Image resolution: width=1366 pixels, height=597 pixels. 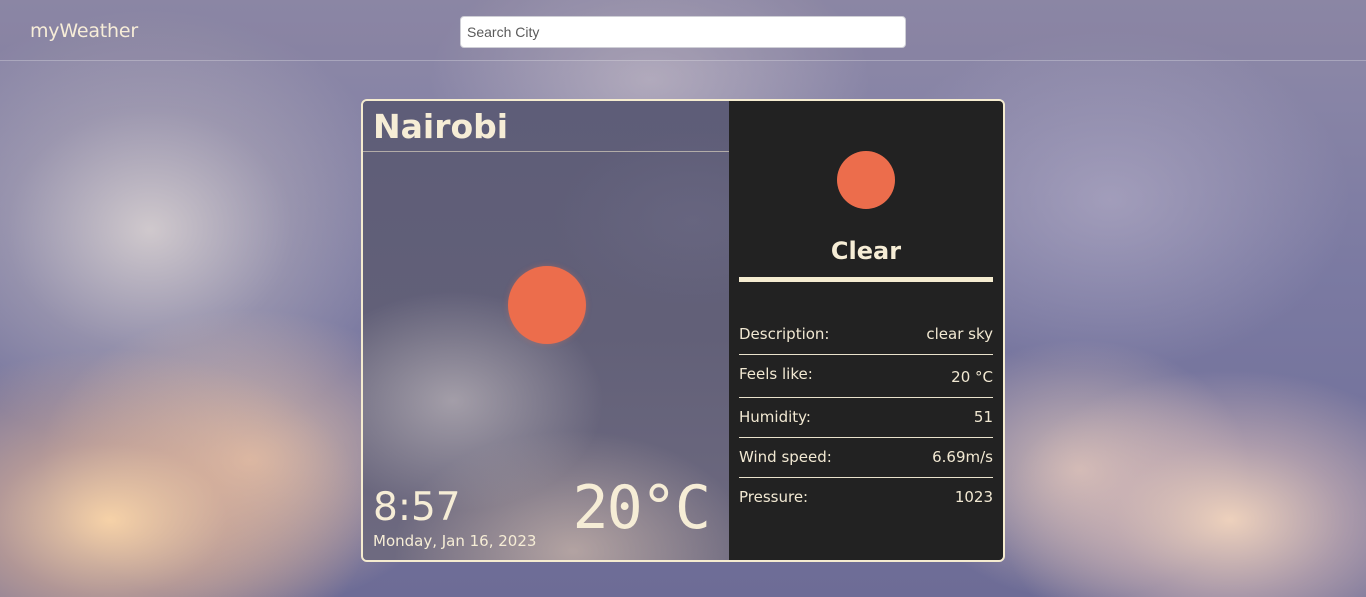 What do you see at coordinates (84, 31) in the screenshot?
I see `brand-logo: myWeather` at bounding box center [84, 31].